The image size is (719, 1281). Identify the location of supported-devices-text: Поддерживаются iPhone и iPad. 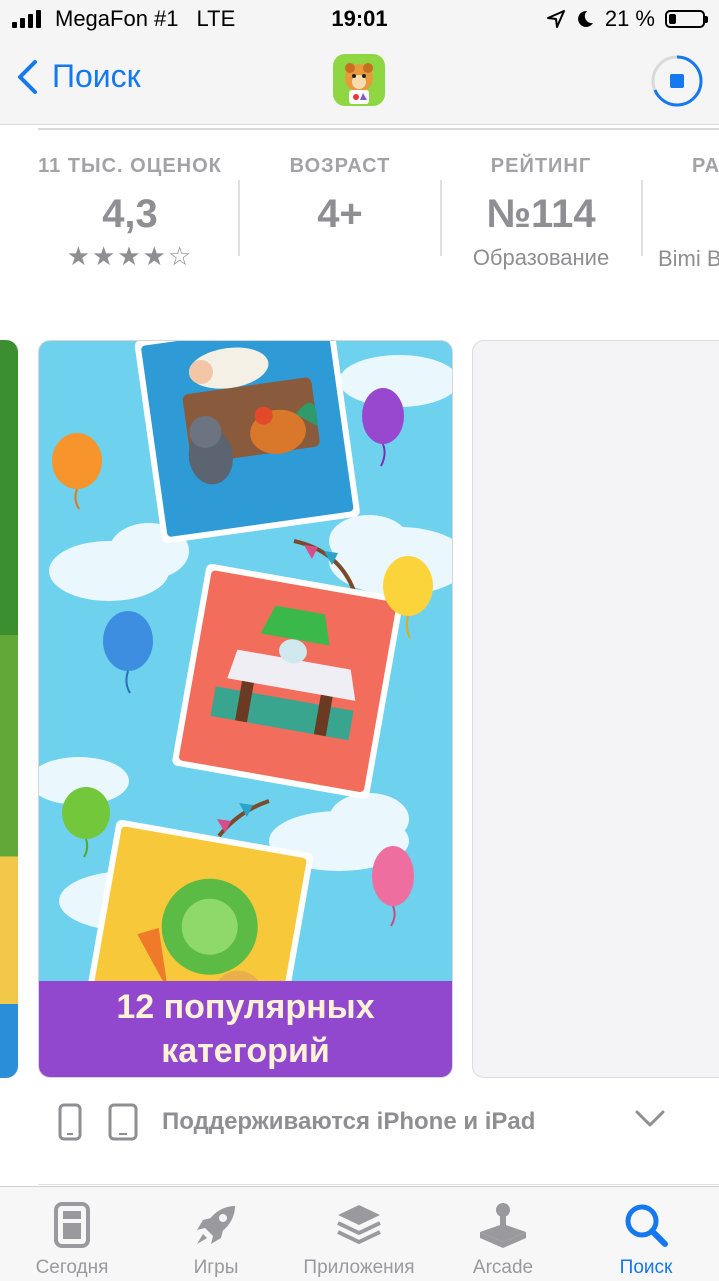
(349, 1121).